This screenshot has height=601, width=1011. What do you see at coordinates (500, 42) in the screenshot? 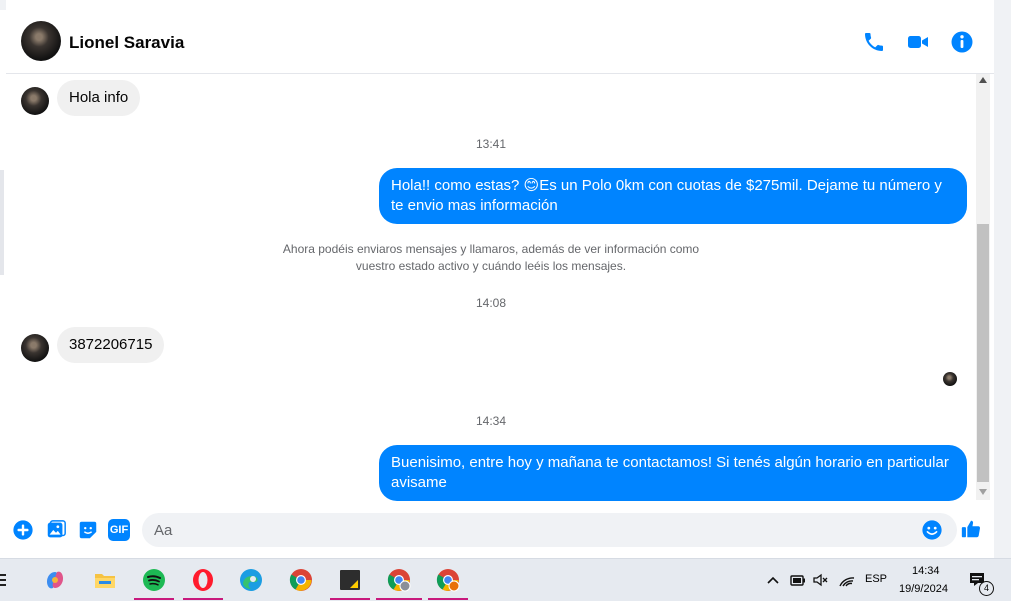
I see `conversation-header: Lionel Saravia` at bounding box center [500, 42].